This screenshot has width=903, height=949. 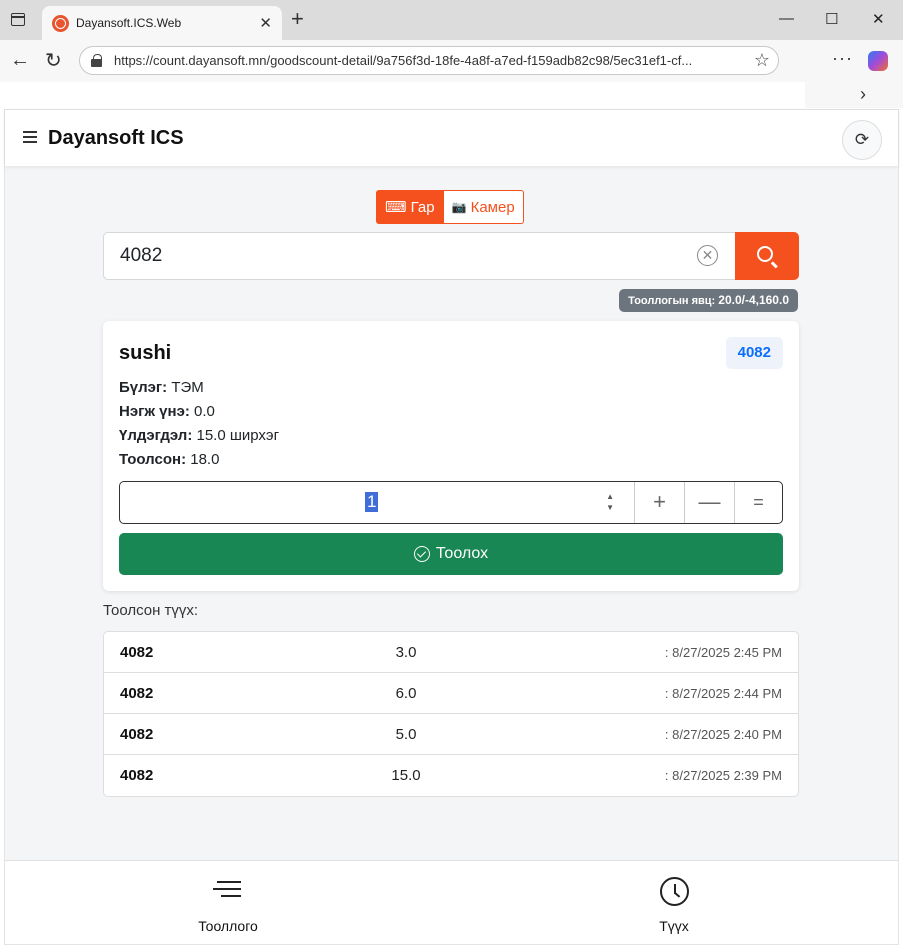 I want to click on lock-icon, so click(x=96, y=60).